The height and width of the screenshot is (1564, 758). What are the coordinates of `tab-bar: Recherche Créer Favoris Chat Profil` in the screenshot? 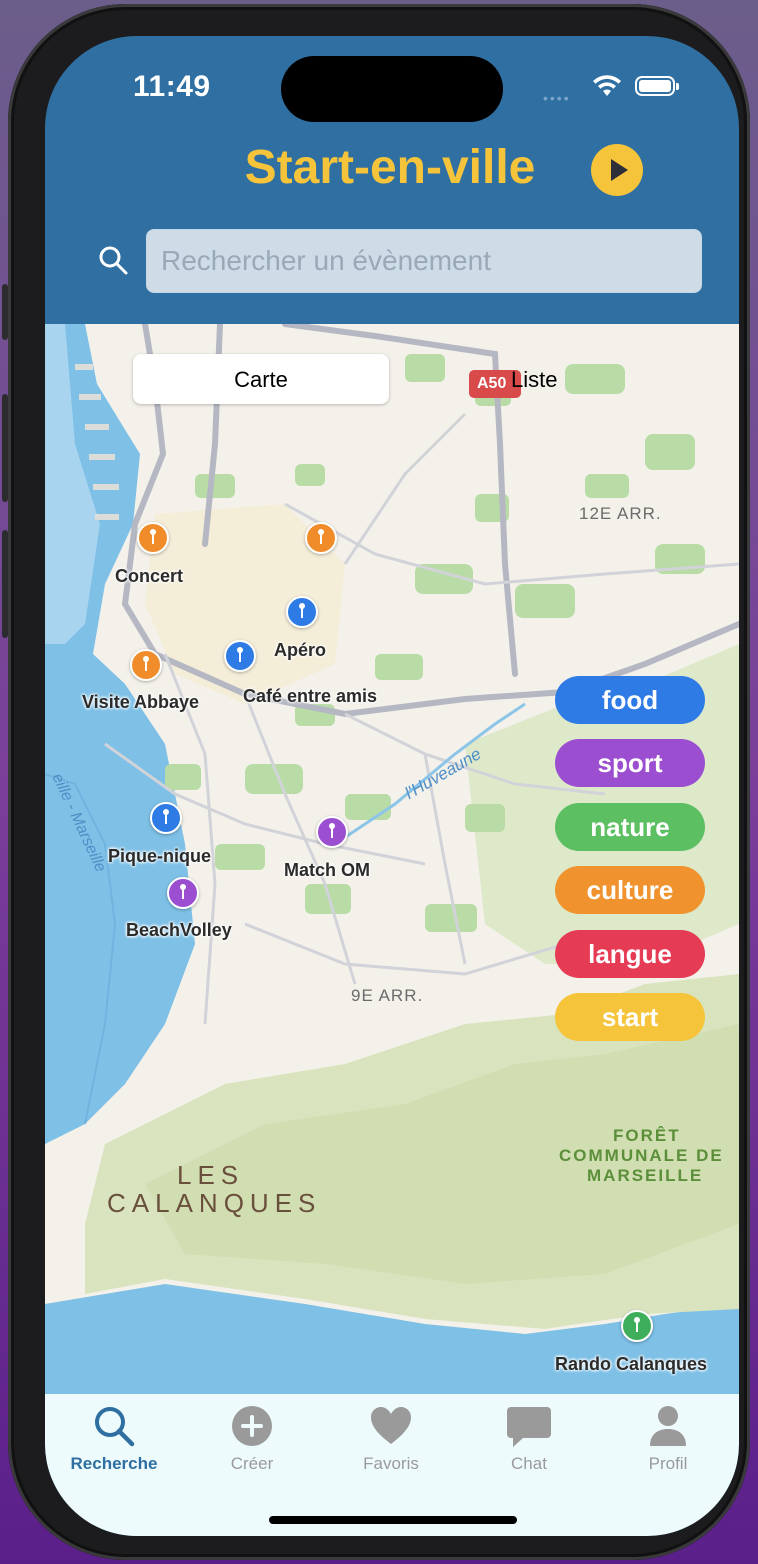 It's located at (392, 1465).